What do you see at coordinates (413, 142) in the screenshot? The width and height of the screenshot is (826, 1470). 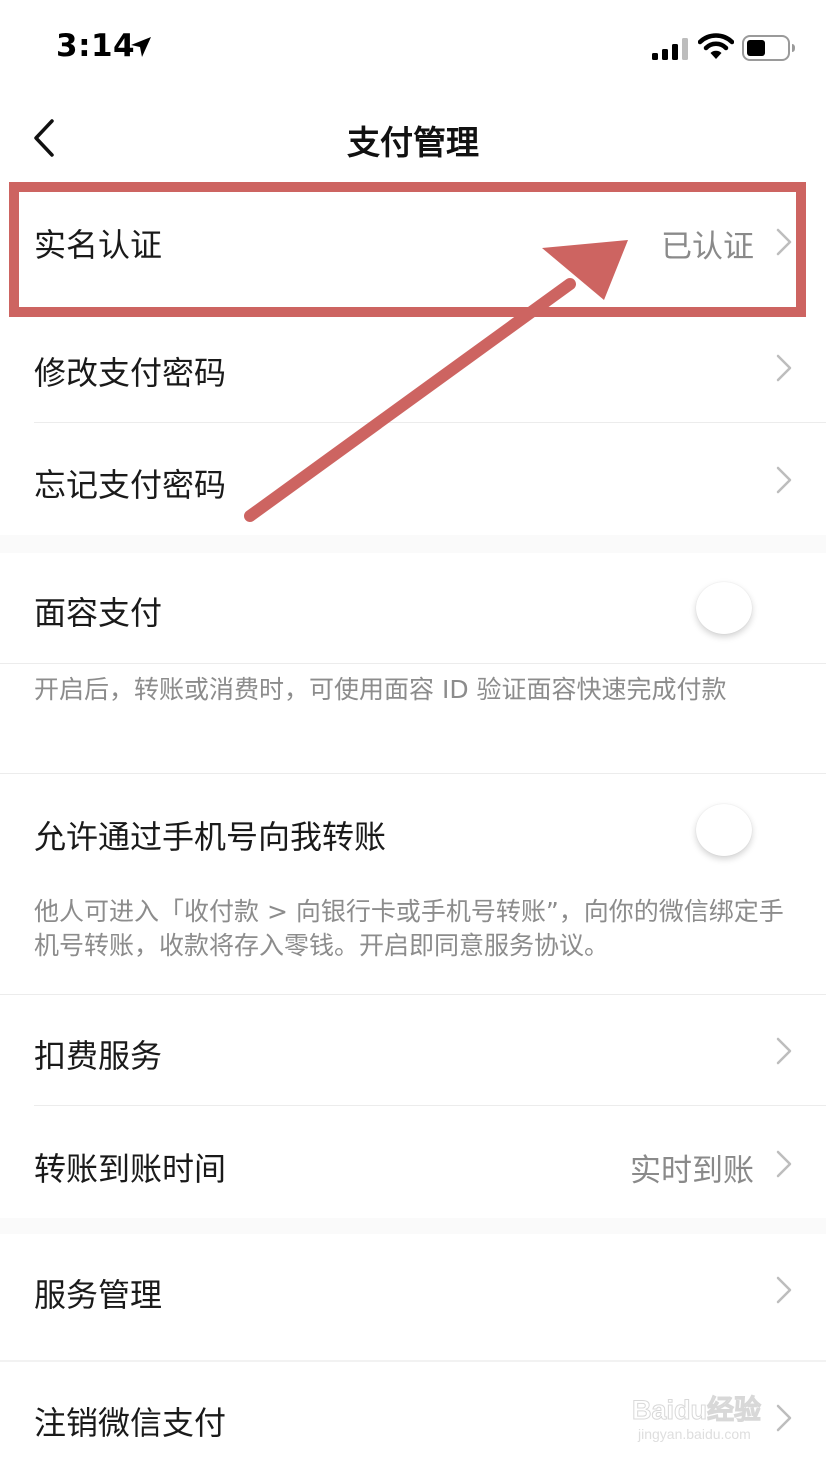 I see `page-title: 支付管理` at bounding box center [413, 142].